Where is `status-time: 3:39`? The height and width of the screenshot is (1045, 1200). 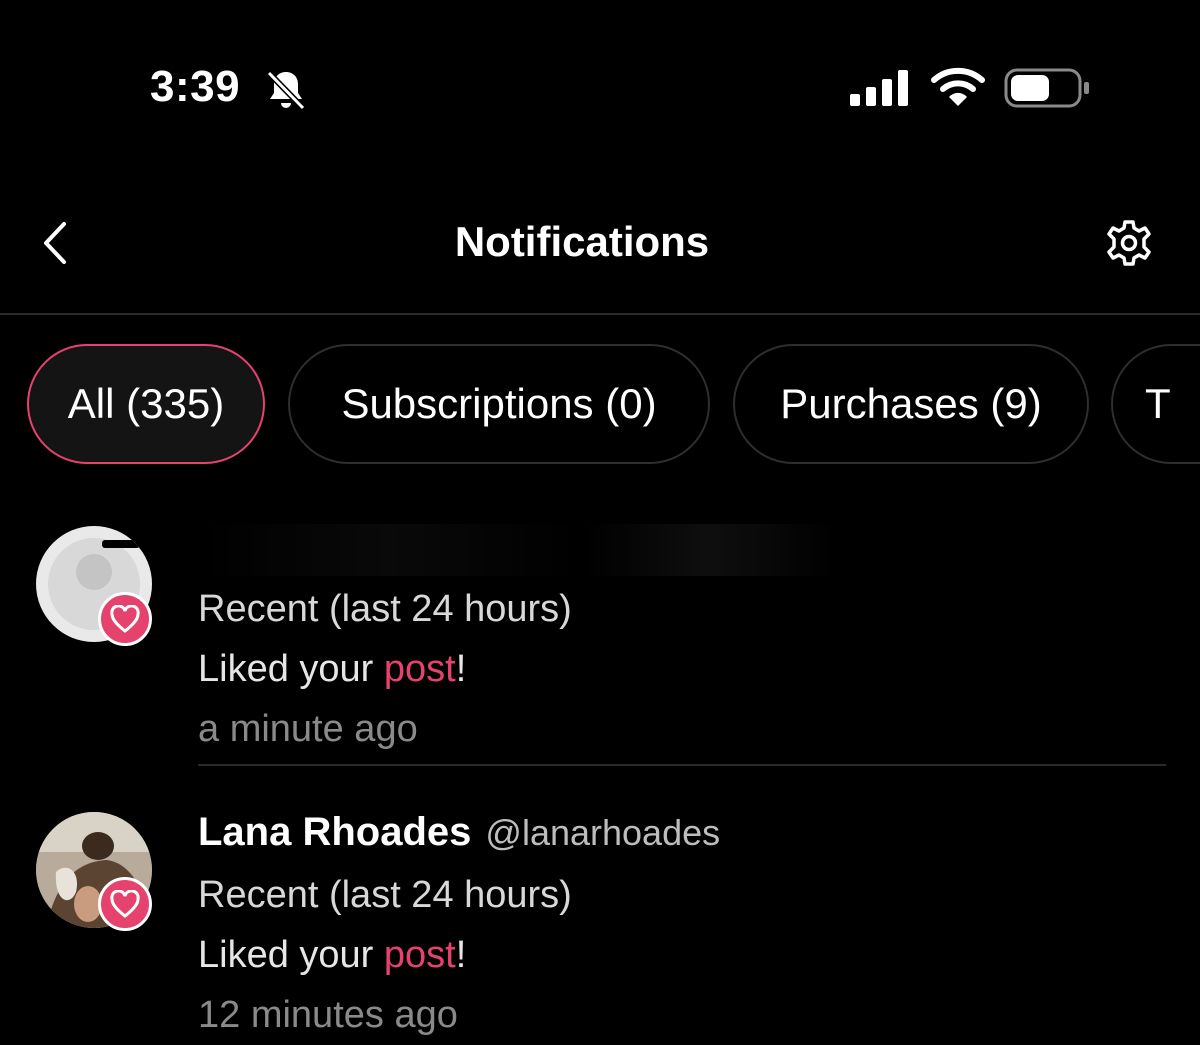
status-time: 3:39 is located at coordinates (195, 86).